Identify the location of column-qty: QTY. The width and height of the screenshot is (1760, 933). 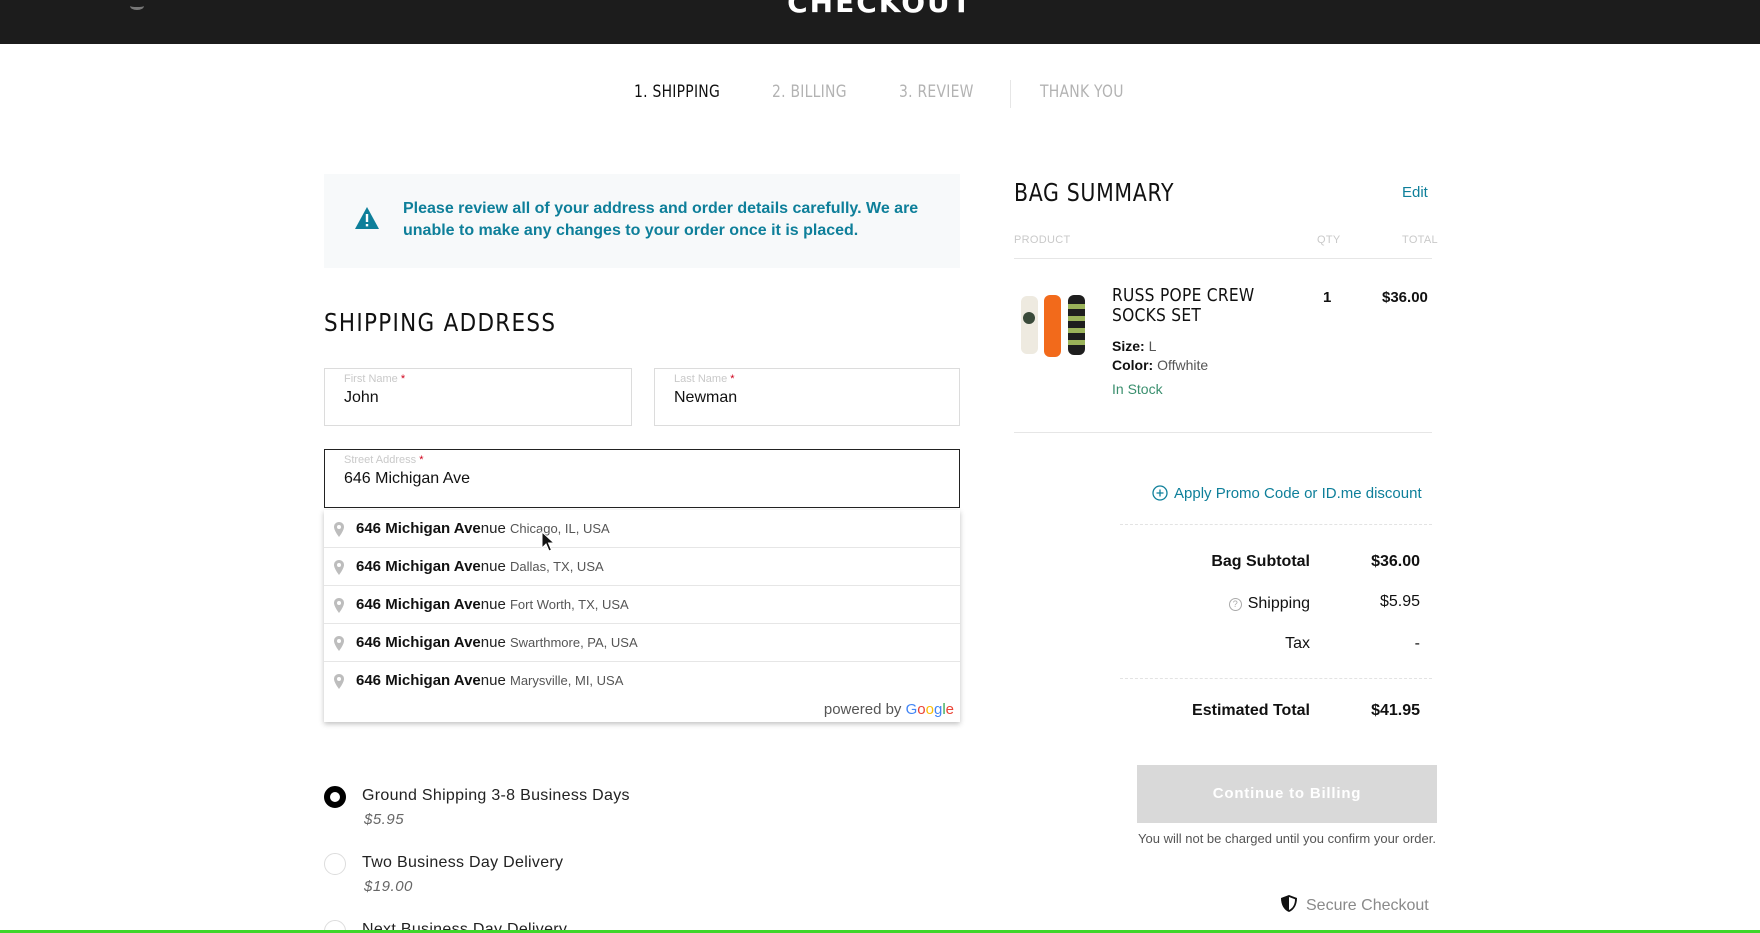
(1329, 240).